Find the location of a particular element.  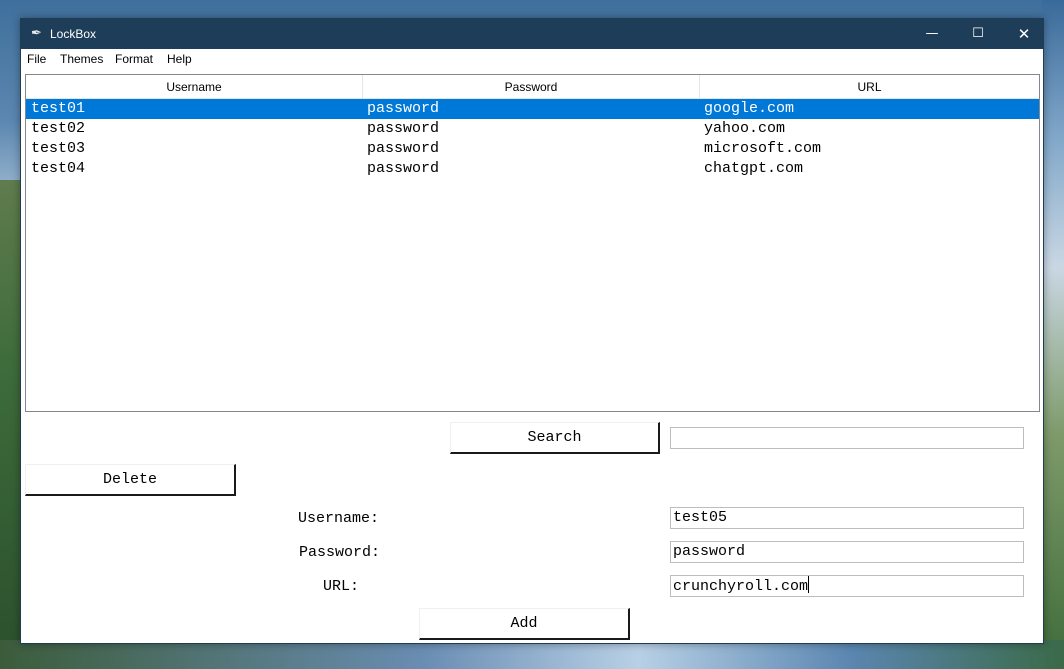

menu-bar: File Themes Format Help is located at coordinates (532, 59).